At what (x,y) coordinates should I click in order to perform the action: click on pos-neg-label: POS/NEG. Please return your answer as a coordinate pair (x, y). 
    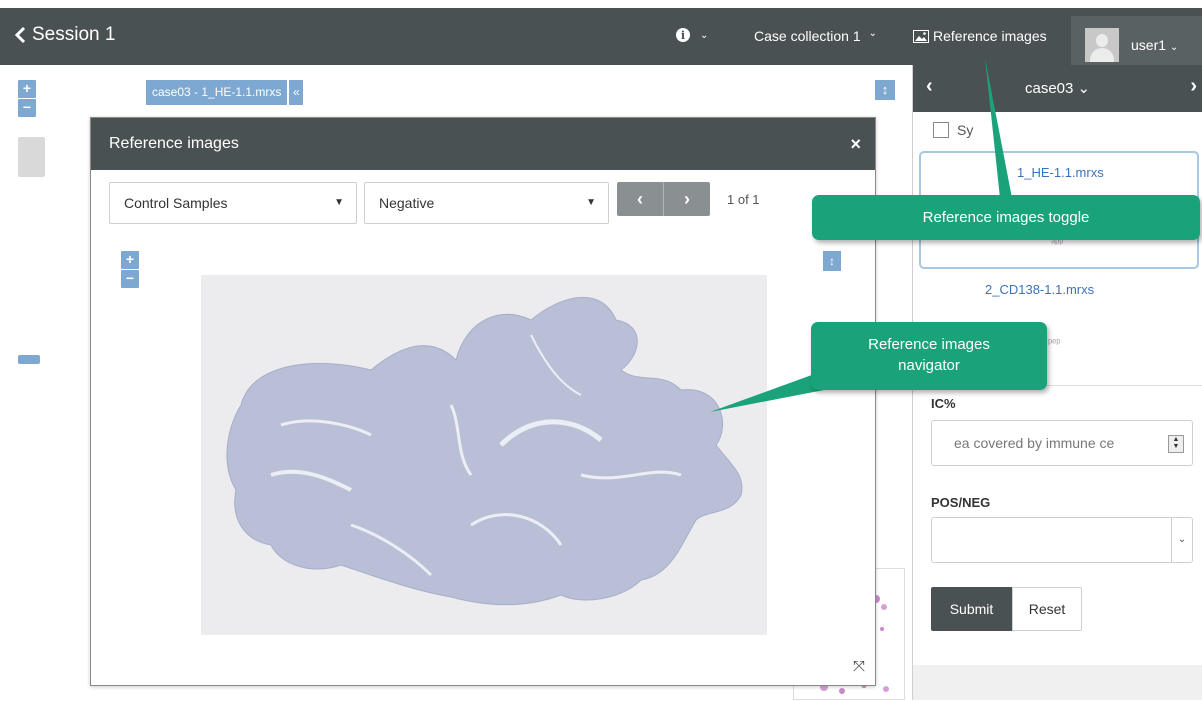
    Looking at the image, I should click on (961, 502).